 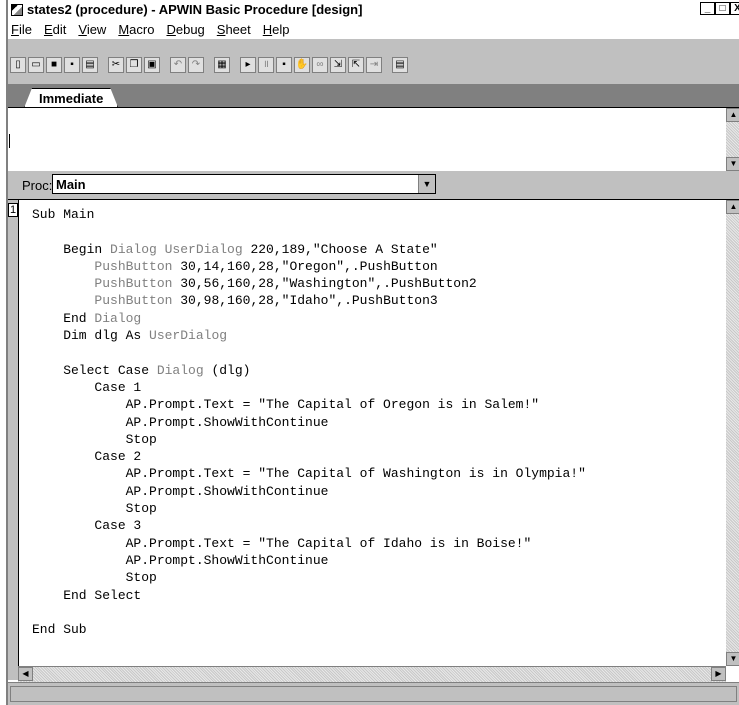 I want to click on editor-vscrollbar: ▲ ▼, so click(x=732, y=433).